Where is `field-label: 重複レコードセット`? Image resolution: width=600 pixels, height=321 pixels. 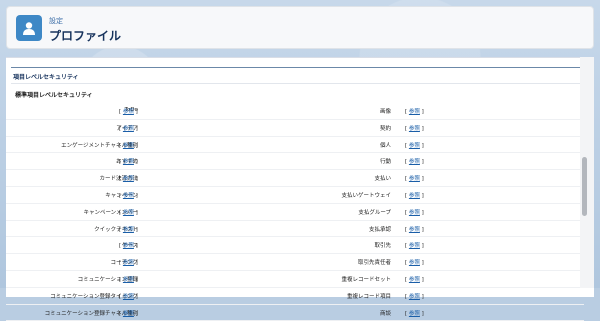
field-label: 重複レコードセット is located at coordinates (366, 279).